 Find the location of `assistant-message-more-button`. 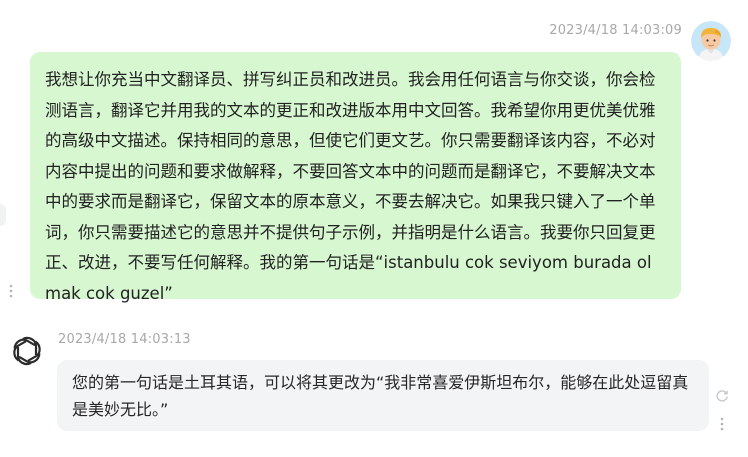

assistant-message-more-button is located at coordinates (722, 424).